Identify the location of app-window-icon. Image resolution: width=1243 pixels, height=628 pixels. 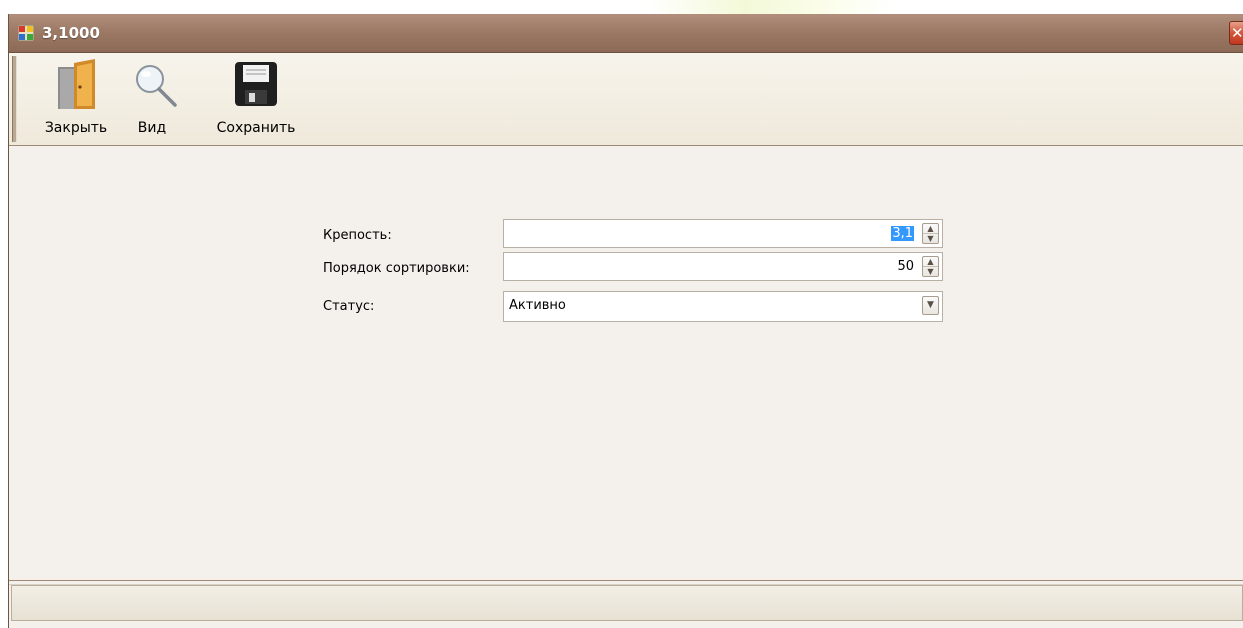
(26, 33).